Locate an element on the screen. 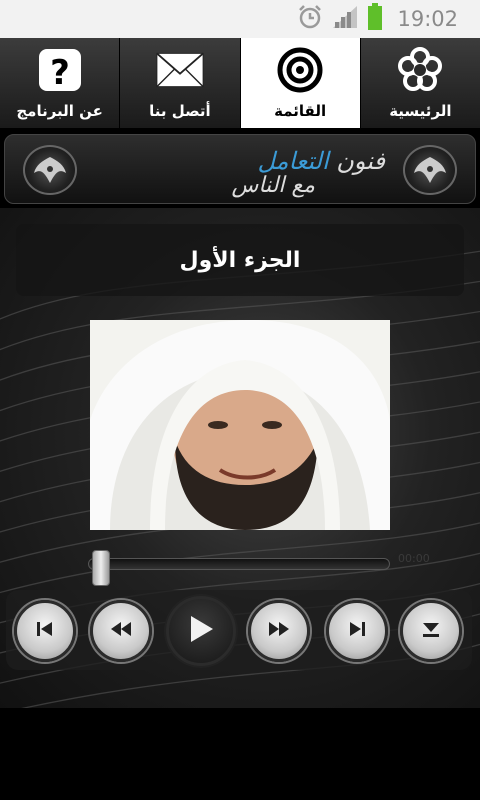 The image size is (480, 800). status-bar: 19:02 is located at coordinates (240, 19).